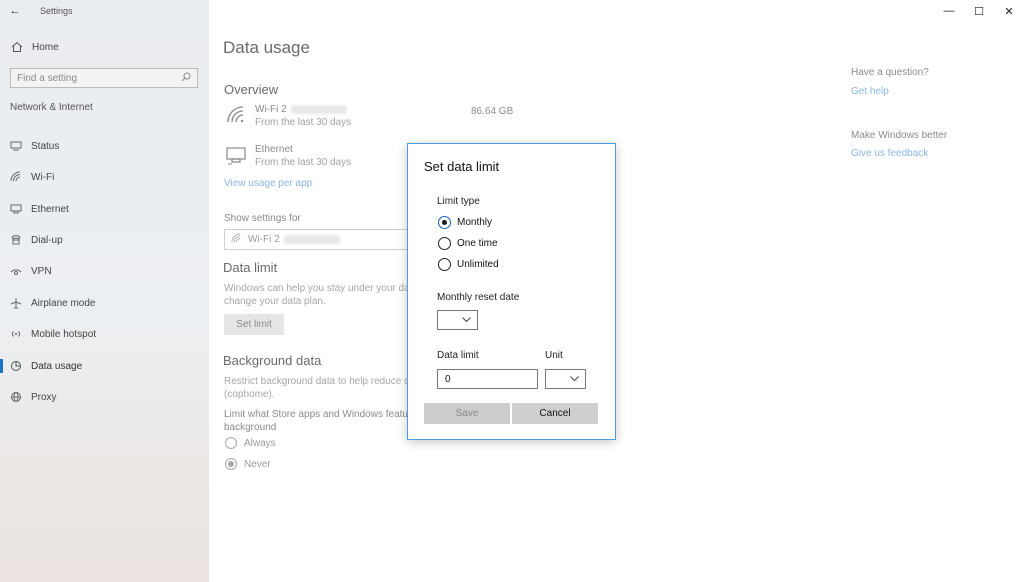 The width and height of the screenshot is (1024, 582). I want to click on background-data-heading: Background data, so click(272, 360).